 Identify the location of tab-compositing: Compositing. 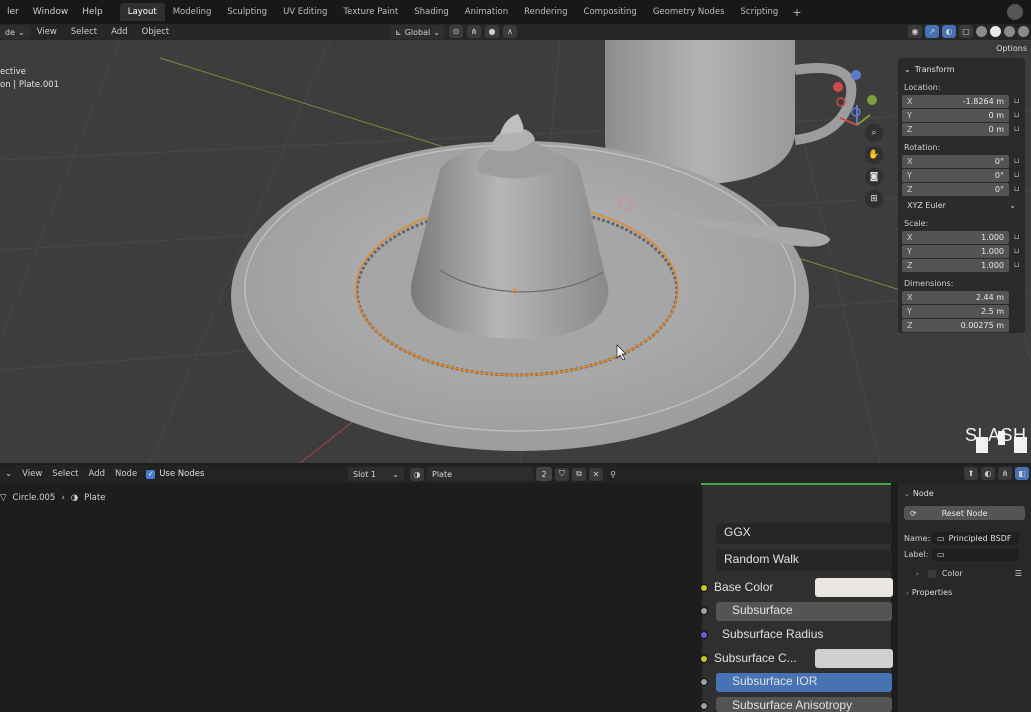
(610, 12).